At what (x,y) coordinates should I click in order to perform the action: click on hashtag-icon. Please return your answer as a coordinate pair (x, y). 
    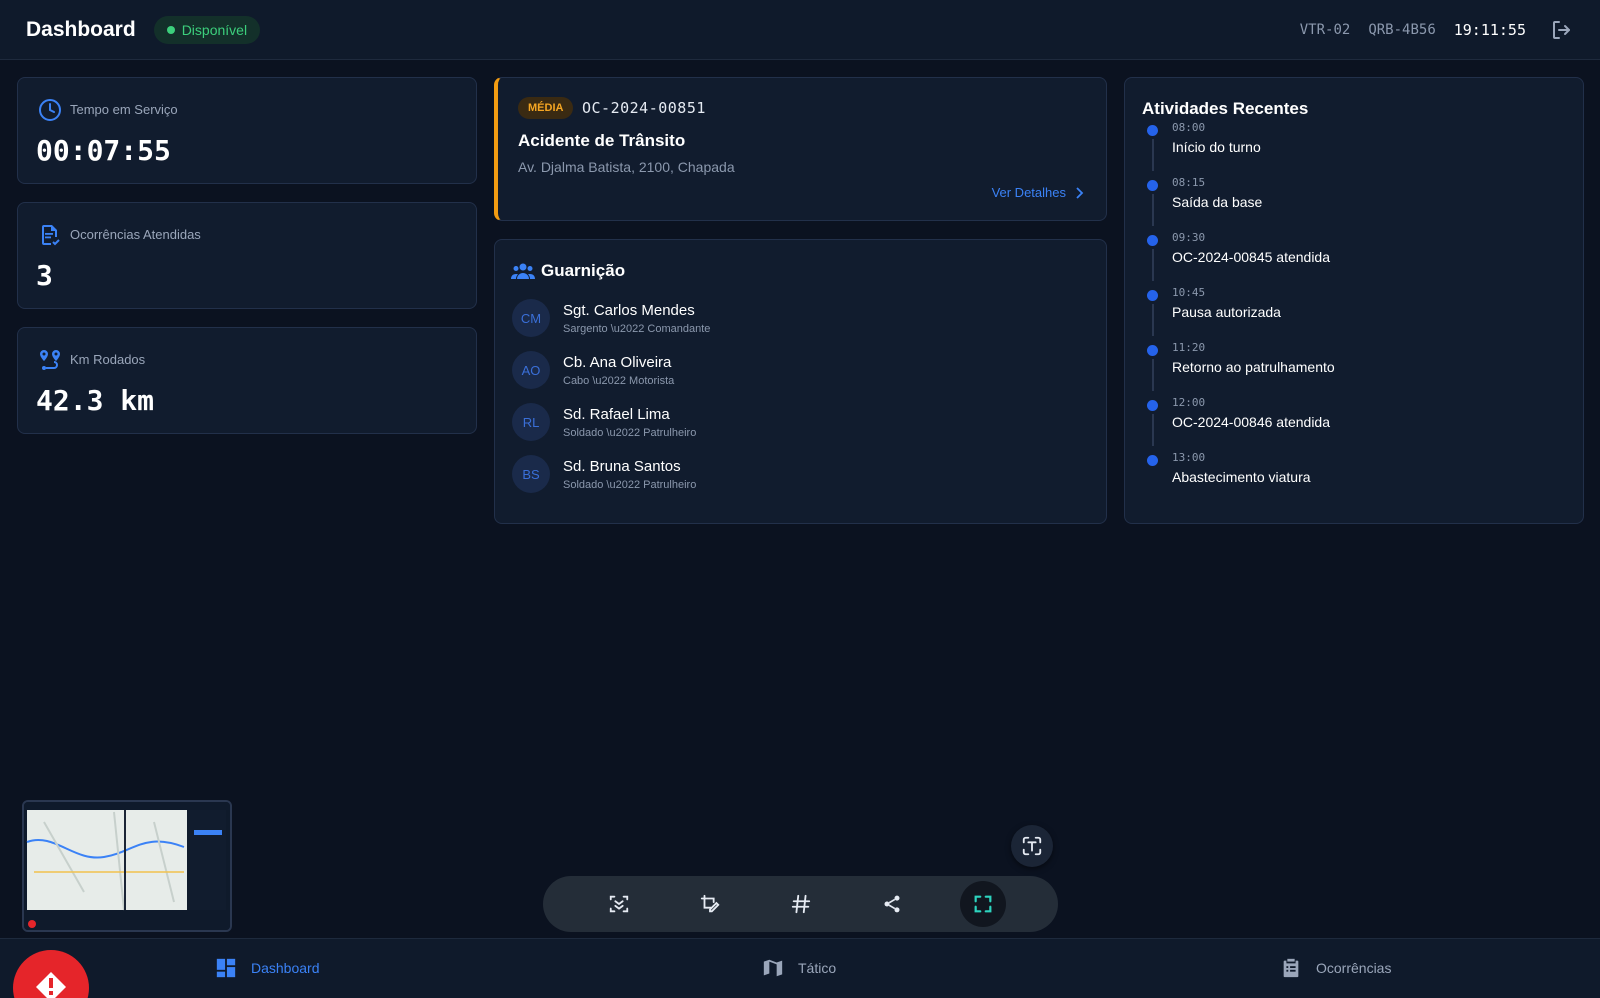
    Looking at the image, I should click on (800, 904).